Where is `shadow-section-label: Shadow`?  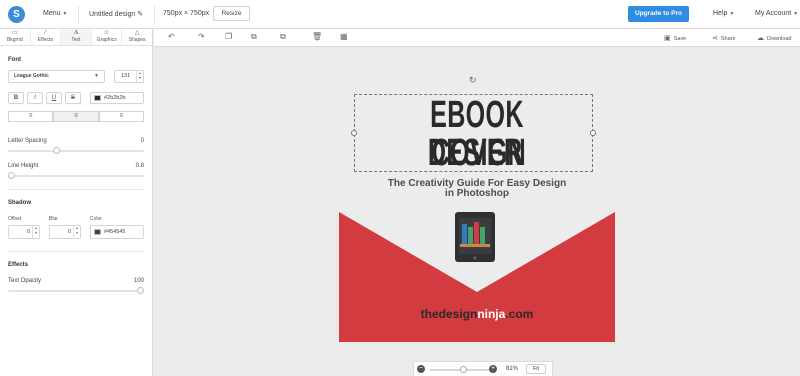 shadow-section-label: Shadow is located at coordinates (20, 203).